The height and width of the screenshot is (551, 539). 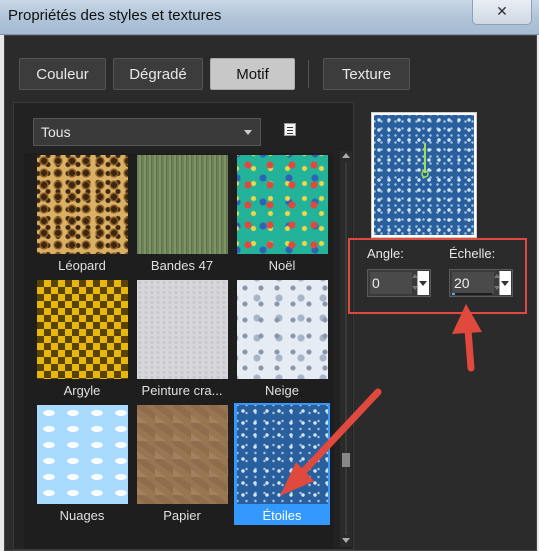 I want to click on leopard-pattern-icon, so click(x=82, y=204).